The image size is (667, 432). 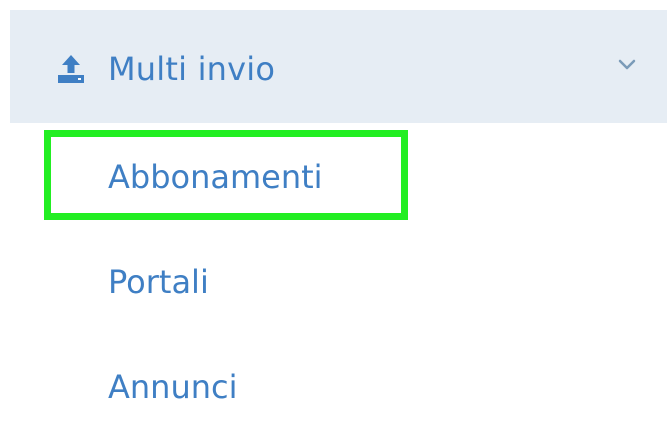 What do you see at coordinates (71, 69) in the screenshot?
I see `upload-icon` at bounding box center [71, 69].